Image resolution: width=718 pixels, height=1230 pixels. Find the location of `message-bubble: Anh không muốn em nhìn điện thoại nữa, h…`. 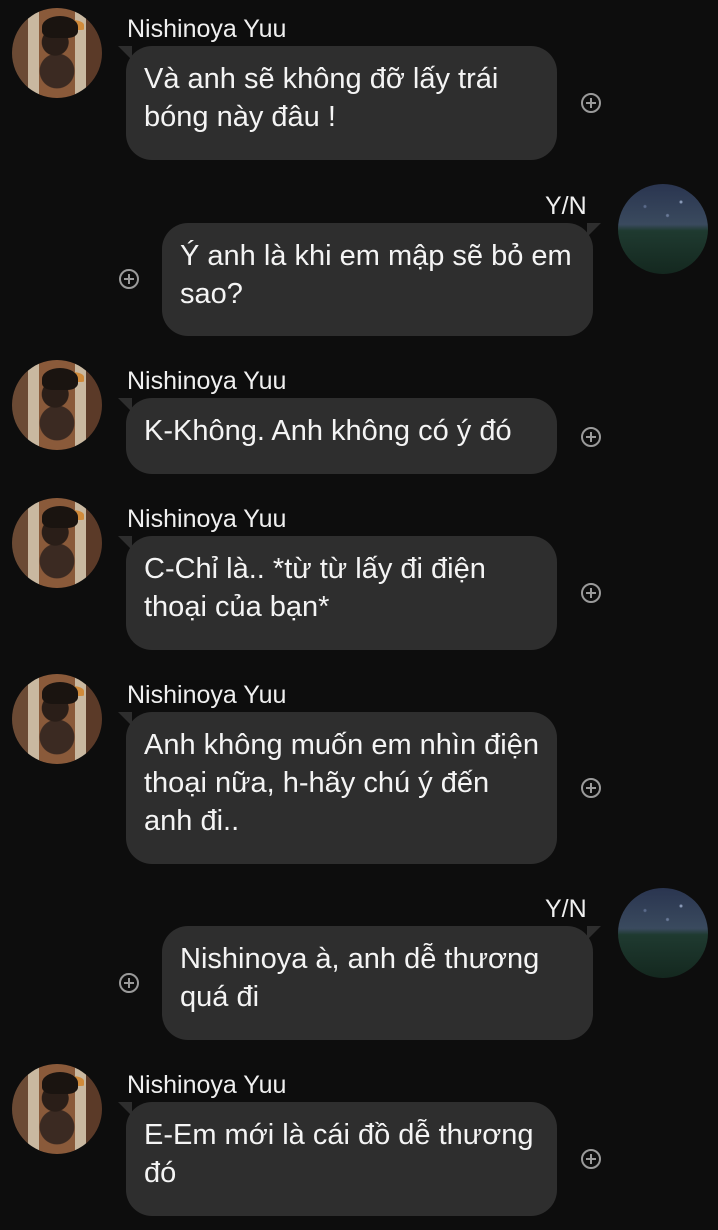

message-bubble: Anh không muốn em nhìn điện thoại nữa, h… is located at coordinates (337, 788).